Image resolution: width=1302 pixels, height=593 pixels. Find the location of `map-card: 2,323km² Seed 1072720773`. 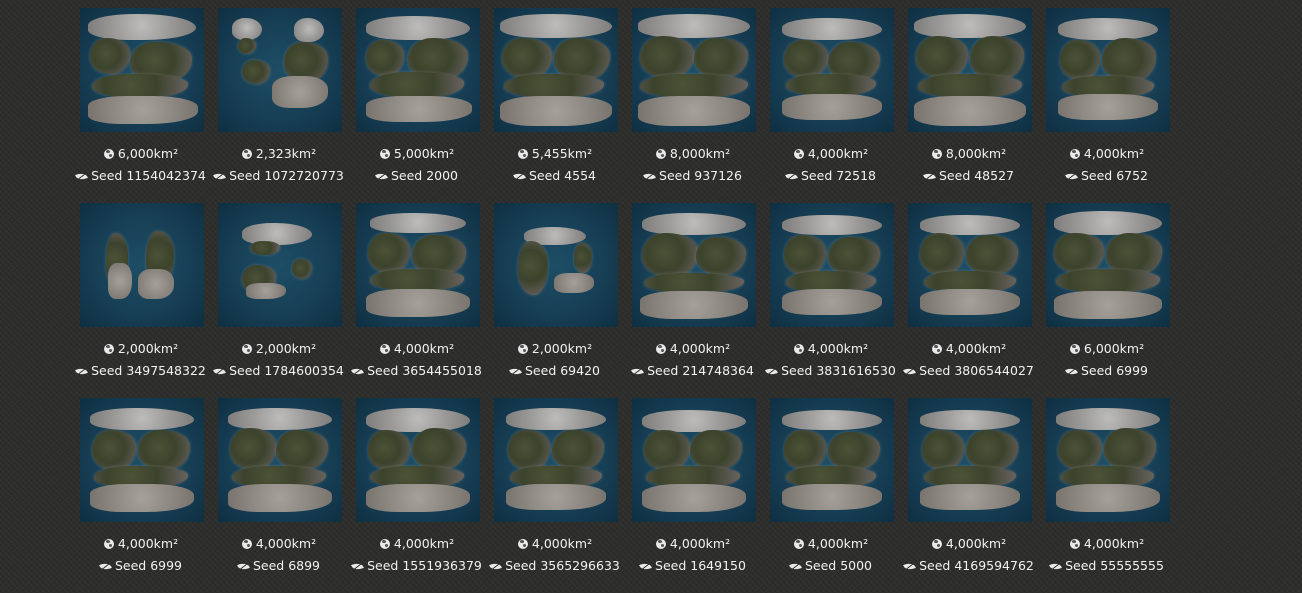

map-card: 2,323km² Seed 1072720773 is located at coordinates (279, 105).